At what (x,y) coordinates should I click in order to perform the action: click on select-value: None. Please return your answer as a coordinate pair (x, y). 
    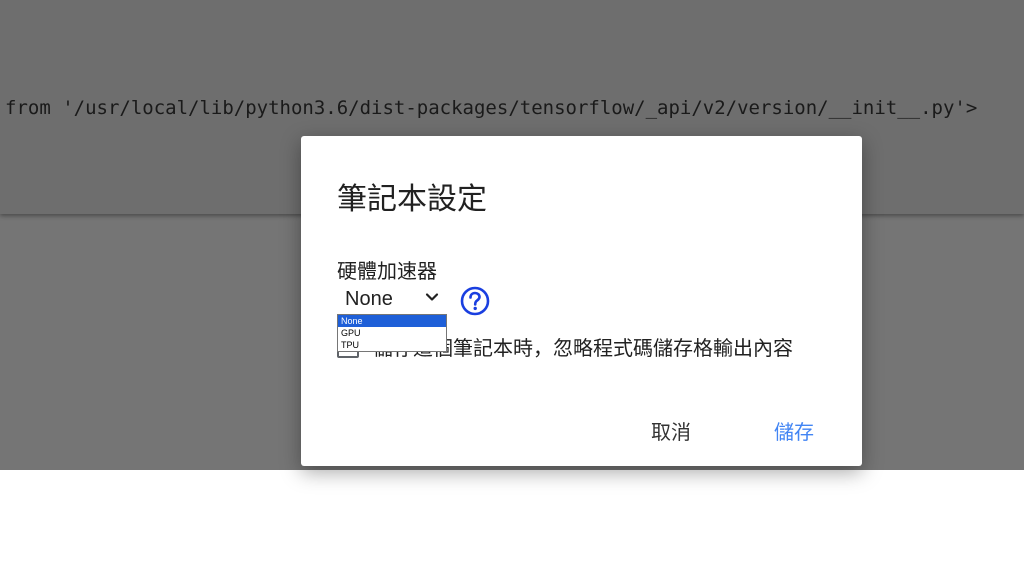
    Looking at the image, I should click on (369, 298).